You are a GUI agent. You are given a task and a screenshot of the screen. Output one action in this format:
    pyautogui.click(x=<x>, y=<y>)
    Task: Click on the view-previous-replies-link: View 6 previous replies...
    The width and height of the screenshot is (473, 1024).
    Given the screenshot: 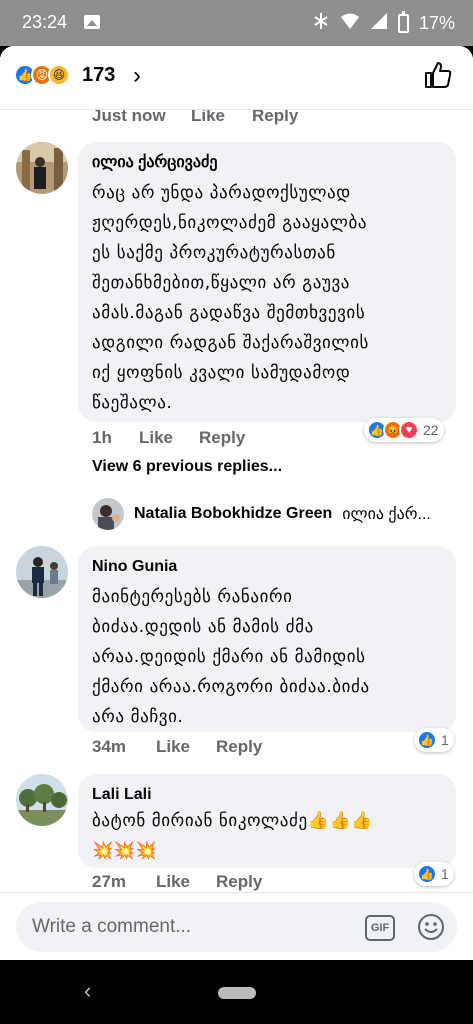 What is the action you would take?
    pyautogui.click(x=187, y=467)
    